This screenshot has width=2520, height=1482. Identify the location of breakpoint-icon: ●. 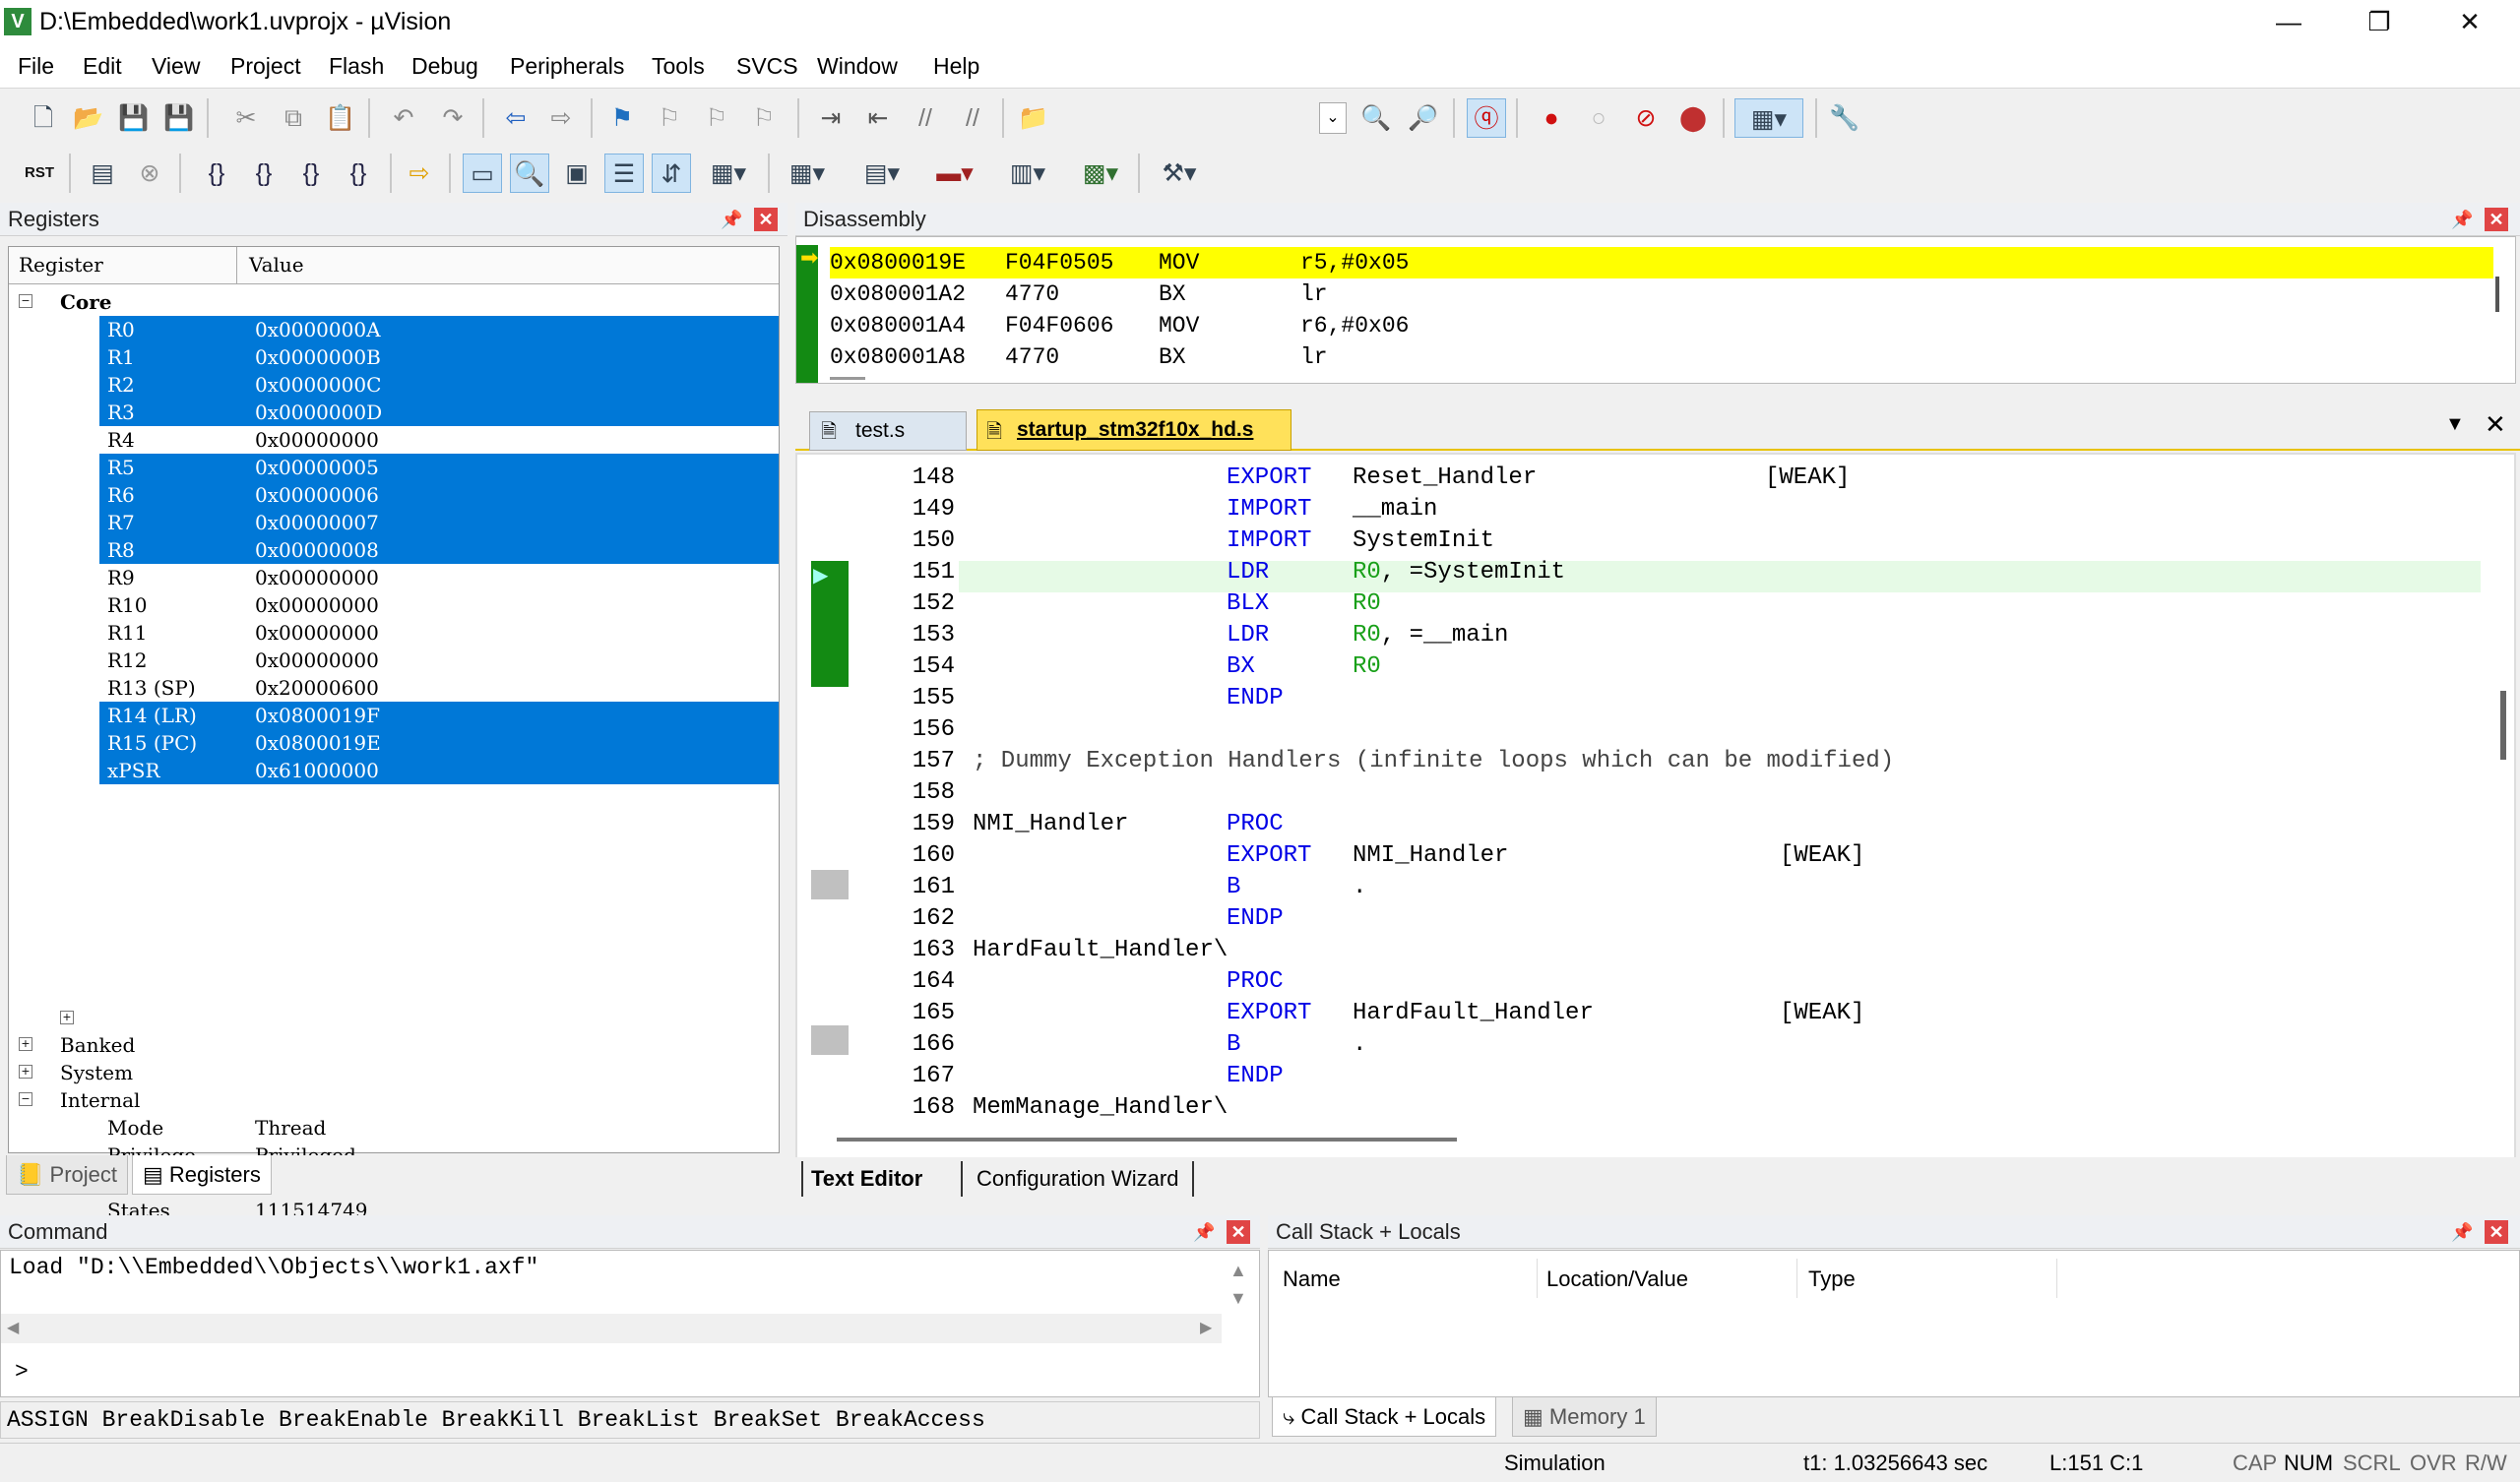
(1551, 118).